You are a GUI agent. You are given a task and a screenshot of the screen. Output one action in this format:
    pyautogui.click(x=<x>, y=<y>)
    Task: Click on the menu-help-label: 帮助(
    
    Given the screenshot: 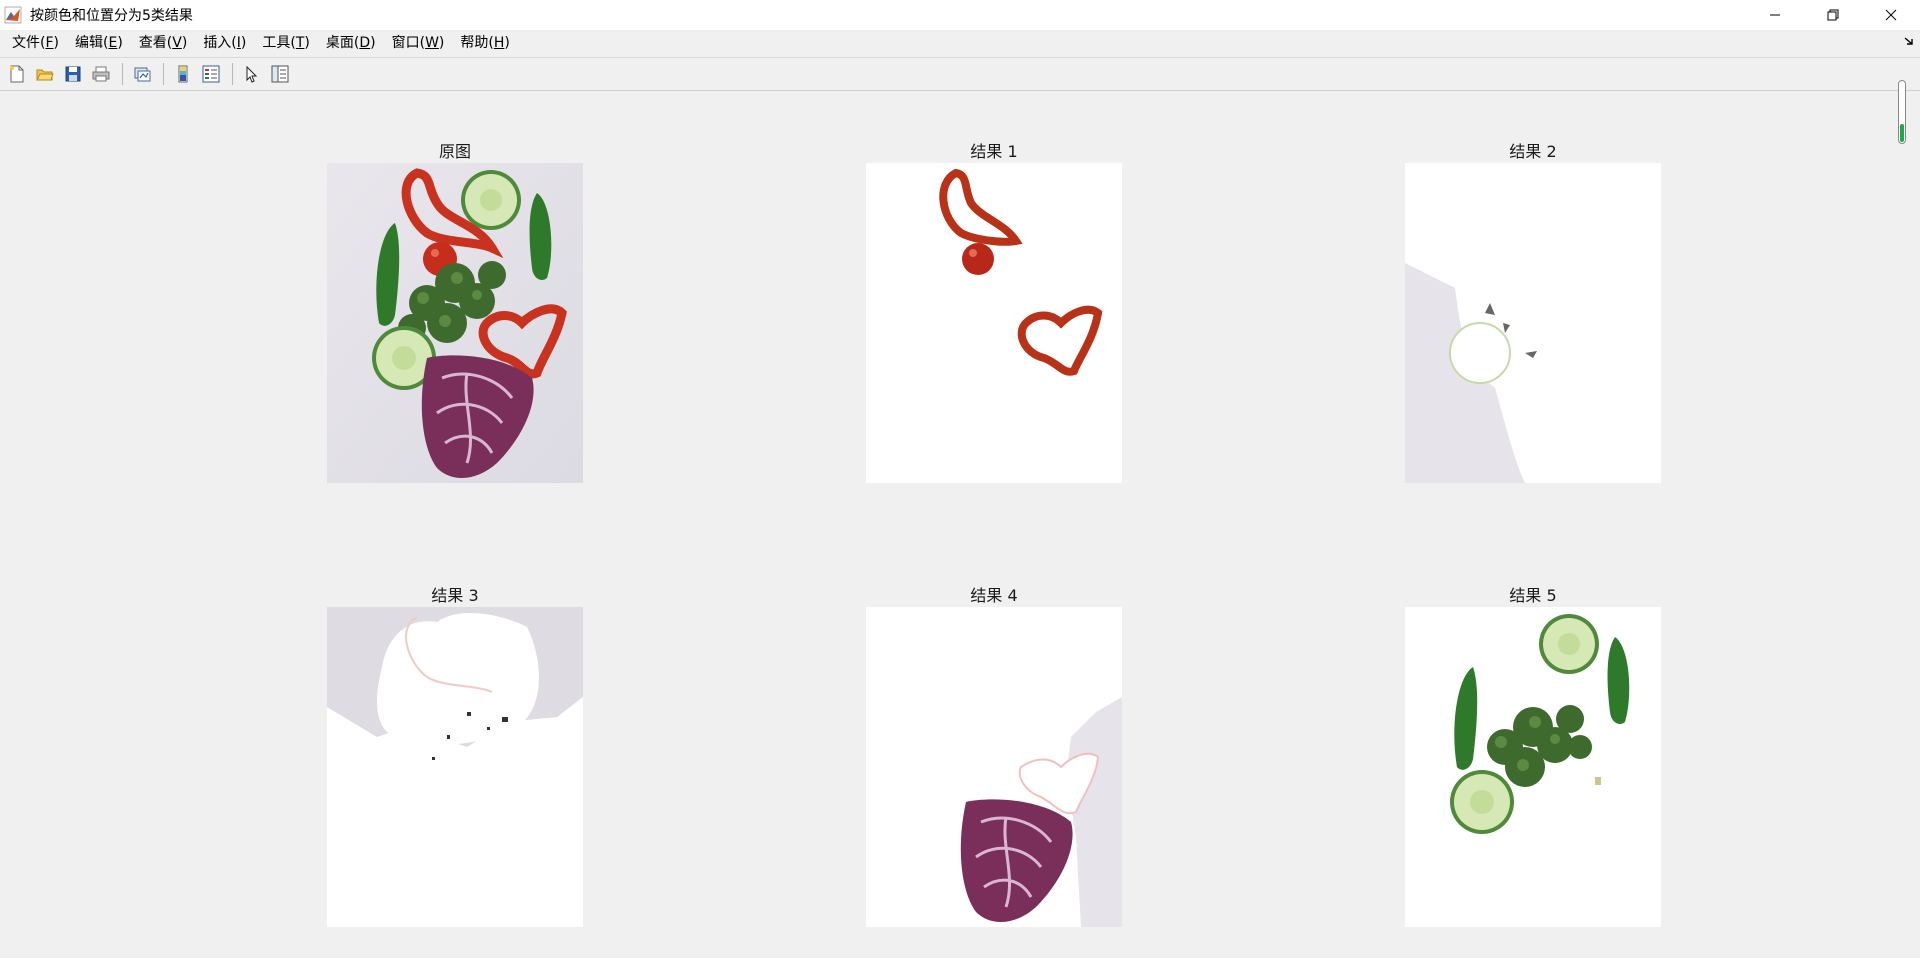 What is the action you would take?
    pyautogui.click(x=477, y=43)
    